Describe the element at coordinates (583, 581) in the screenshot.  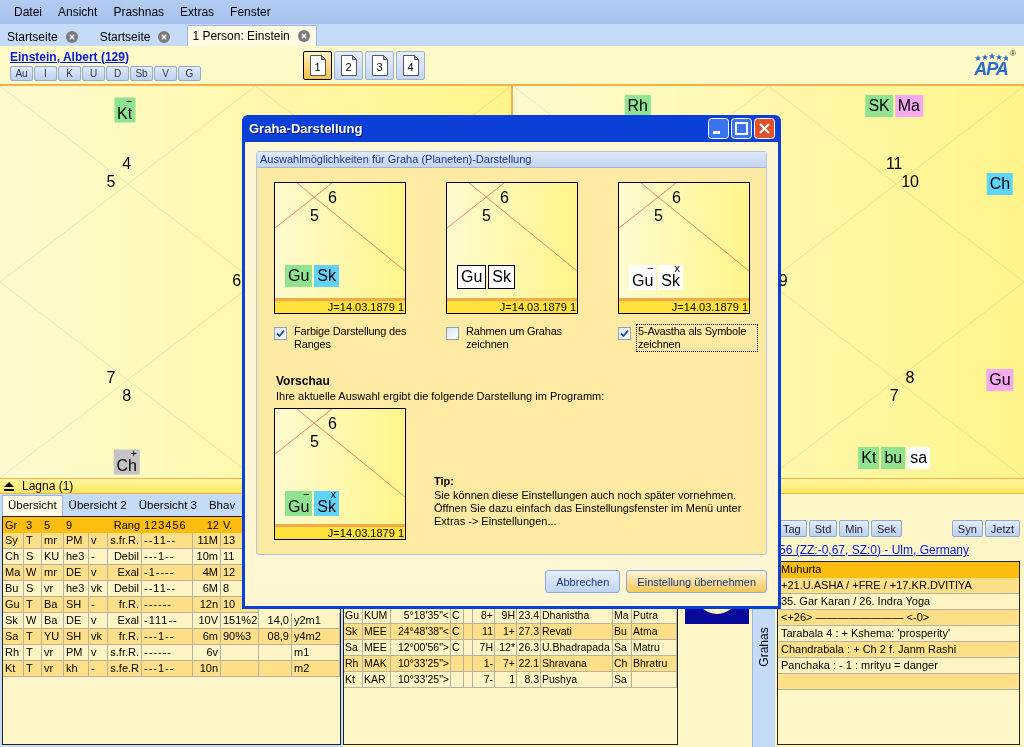
I see `cancel-button: Abbrechen` at that location.